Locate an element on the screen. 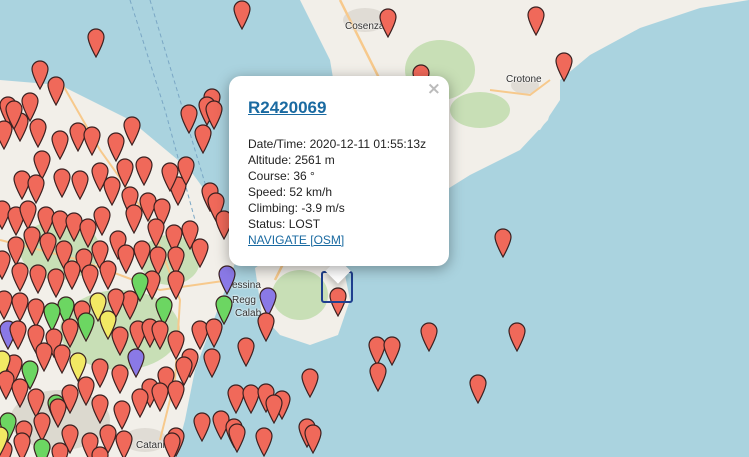 The width and height of the screenshot is (749, 457). popup-speed: Speed: 52 km/h is located at coordinates (290, 192).